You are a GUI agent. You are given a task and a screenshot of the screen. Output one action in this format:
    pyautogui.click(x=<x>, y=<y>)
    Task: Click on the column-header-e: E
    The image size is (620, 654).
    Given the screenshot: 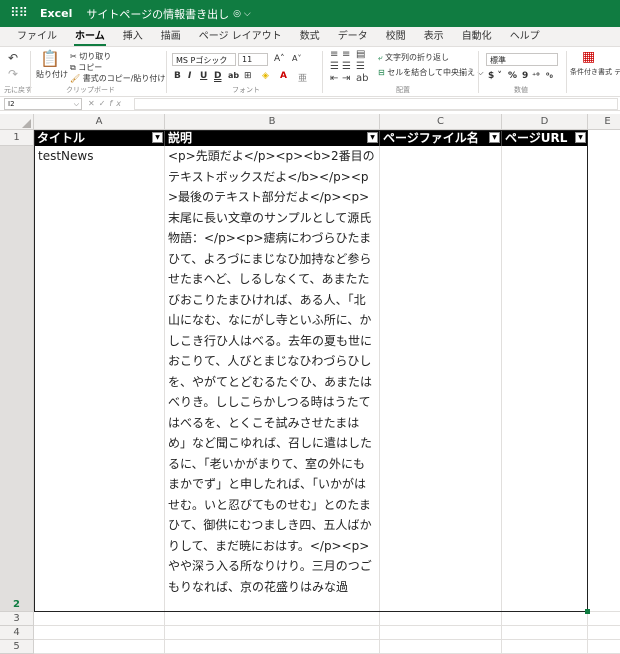 What is the action you would take?
    pyautogui.click(x=604, y=122)
    